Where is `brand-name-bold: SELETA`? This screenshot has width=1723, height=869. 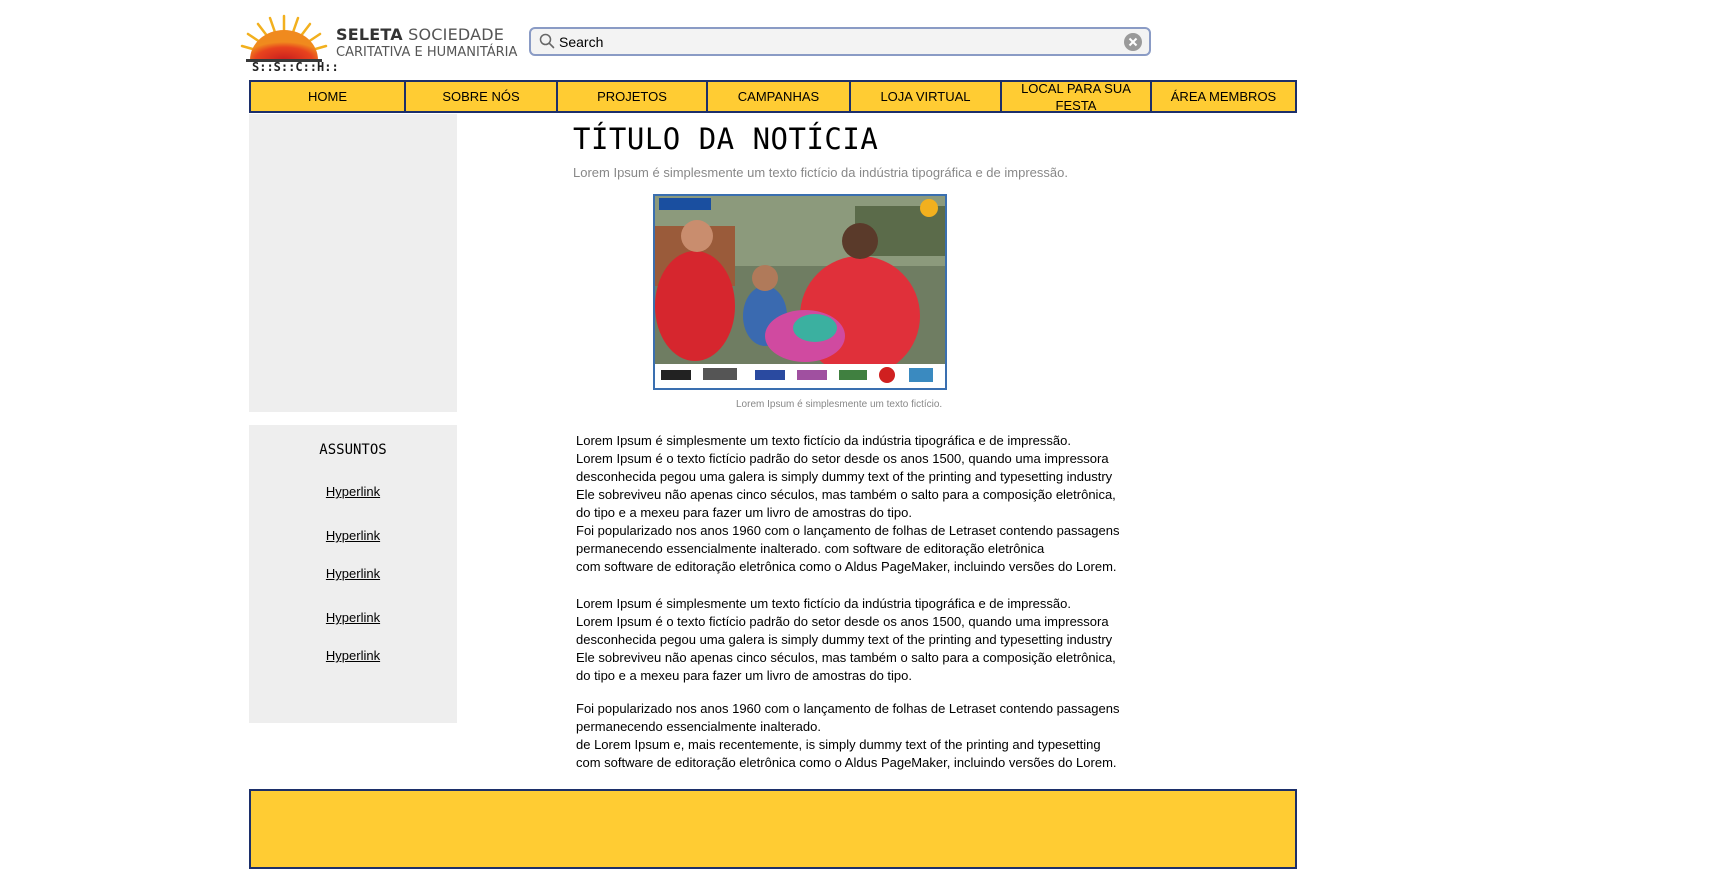 brand-name-bold: SELETA is located at coordinates (369, 34).